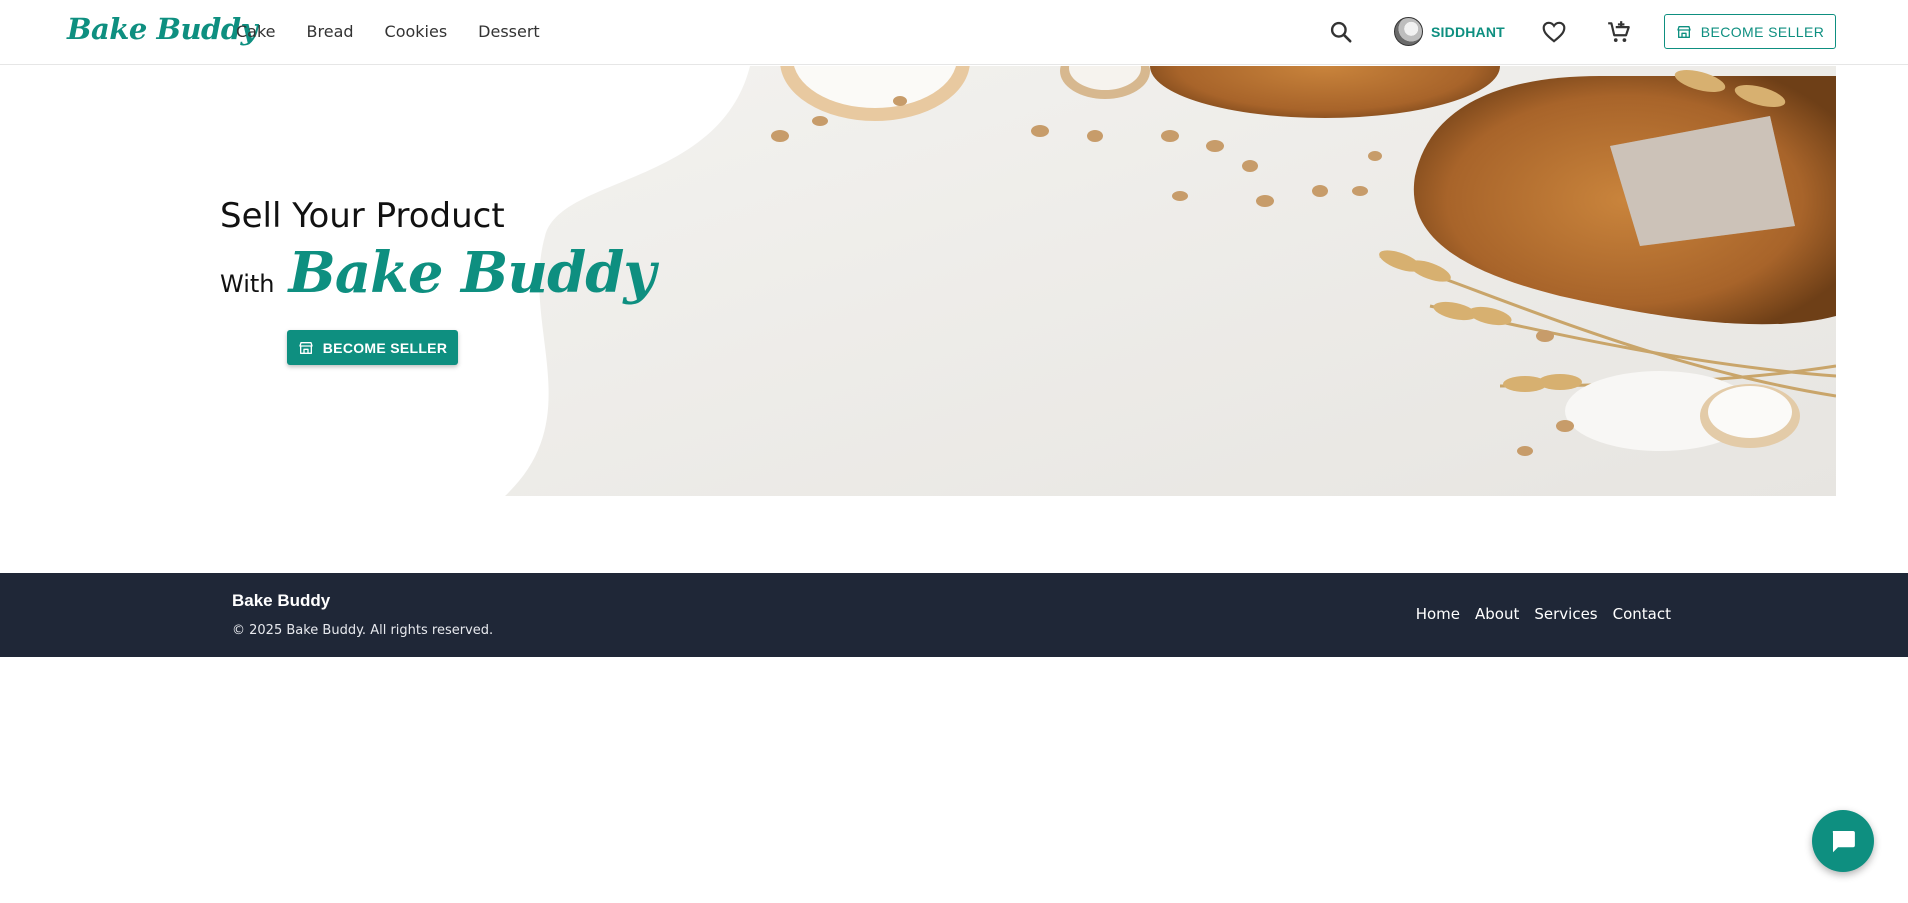 The height and width of the screenshot is (903, 1908). Describe the element at coordinates (509, 31) in the screenshot. I see `nav-link-dessert: Dessert` at that location.